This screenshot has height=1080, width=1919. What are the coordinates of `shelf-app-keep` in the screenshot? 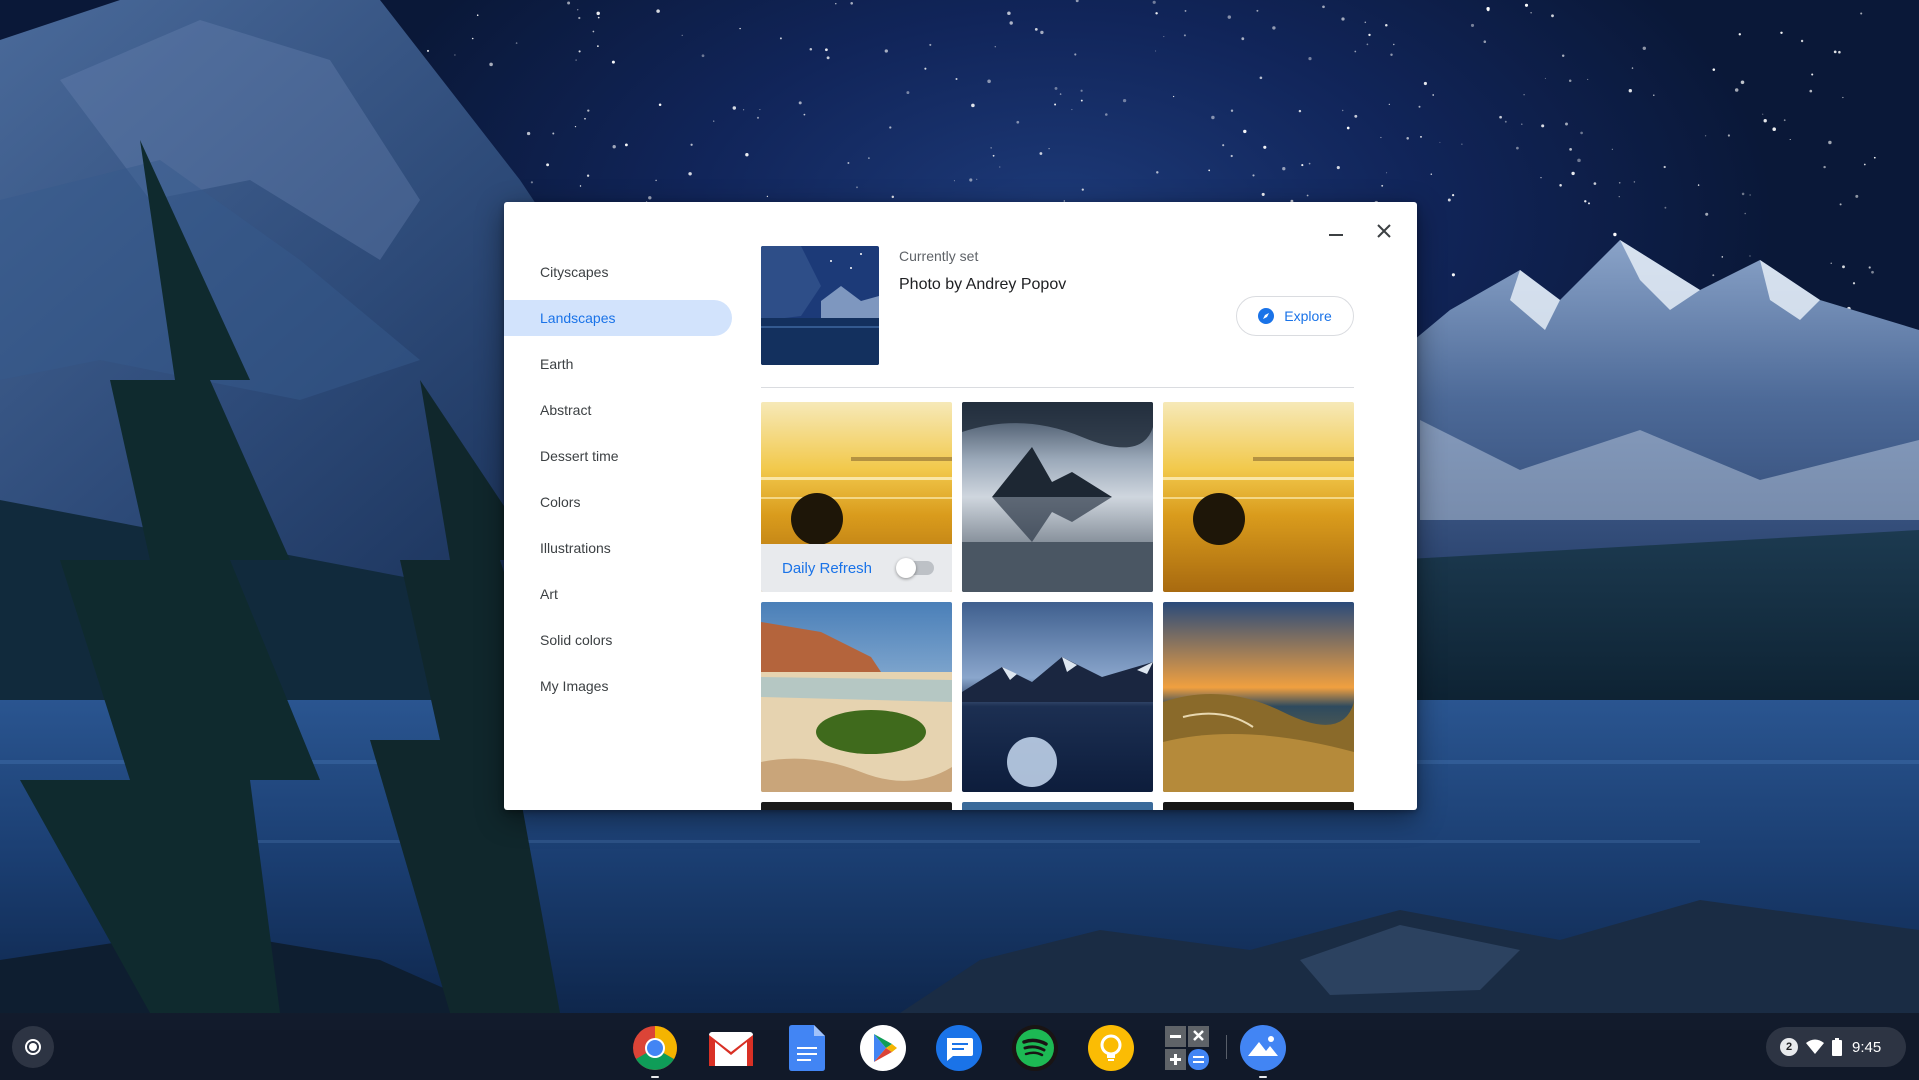 It's located at (1111, 1048).